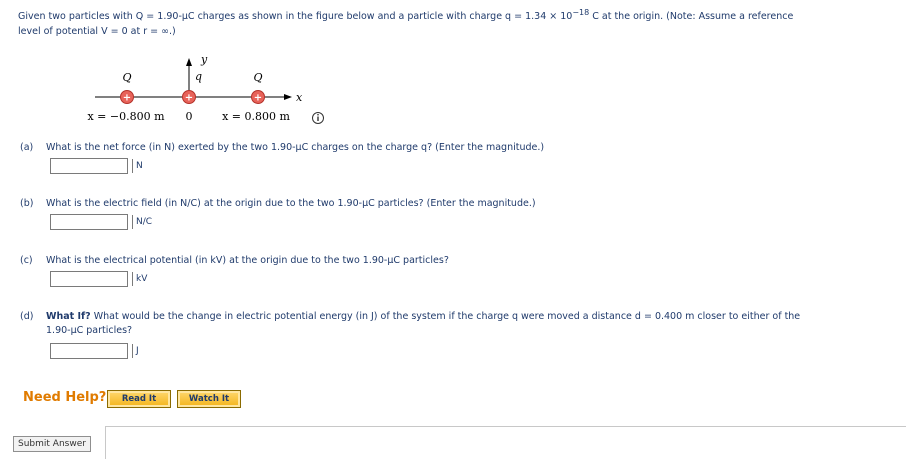 Image resolution: width=907 pixels, height=459 pixels. What do you see at coordinates (126, 116) in the screenshot?
I see `left-position-label: x = −0.800 m` at bounding box center [126, 116].